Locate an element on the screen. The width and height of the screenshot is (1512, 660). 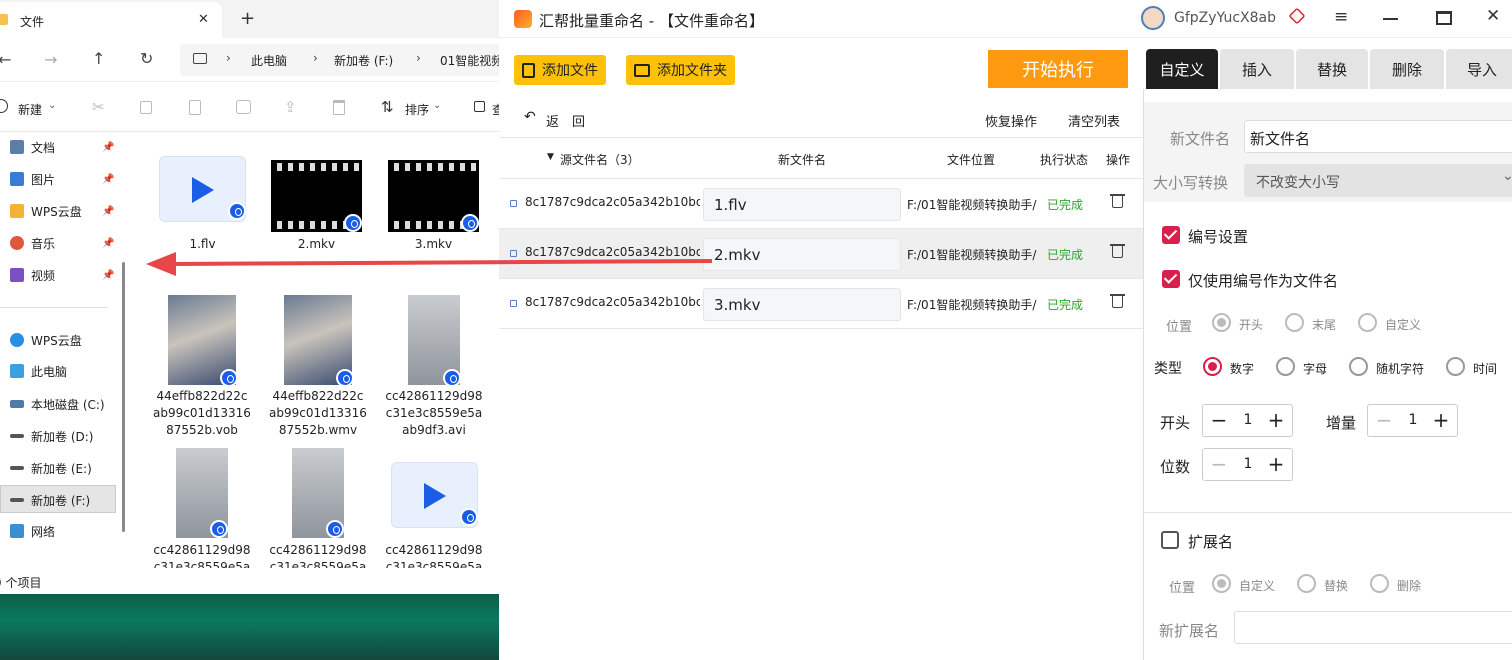
drag-arrow-head is located at coordinates (161, 264).